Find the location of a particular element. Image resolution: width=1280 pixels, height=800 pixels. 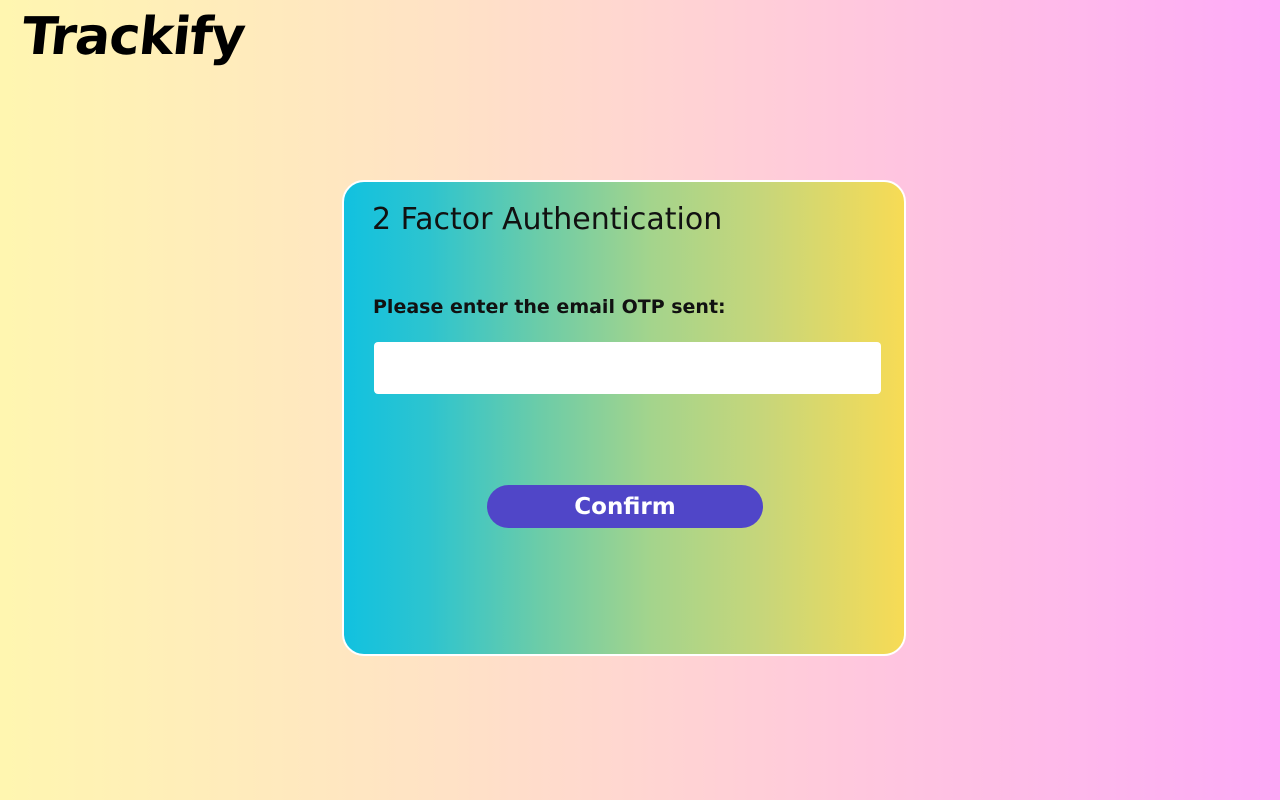

otp-input is located at coordinates (627, 368).